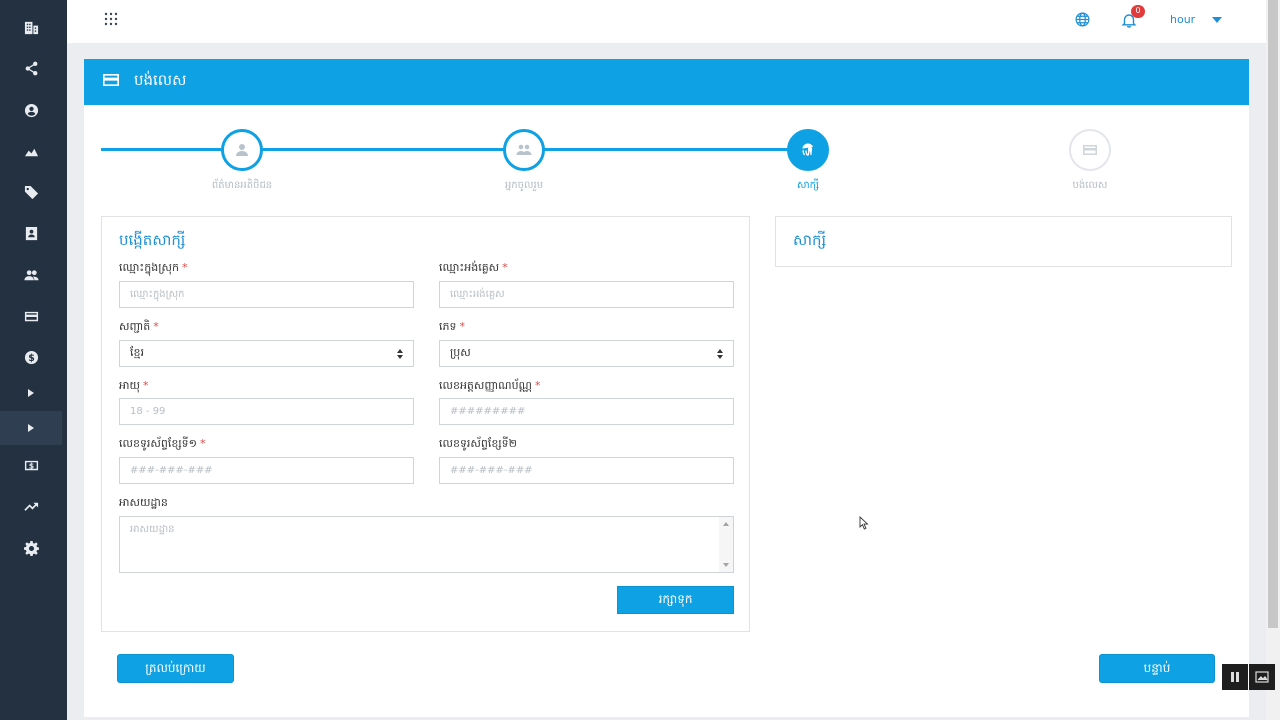 Image resolution: width=1280 pixels, height=720 pixels. I want to click on witness-card-title: សាក្សី, so click(810, 240).